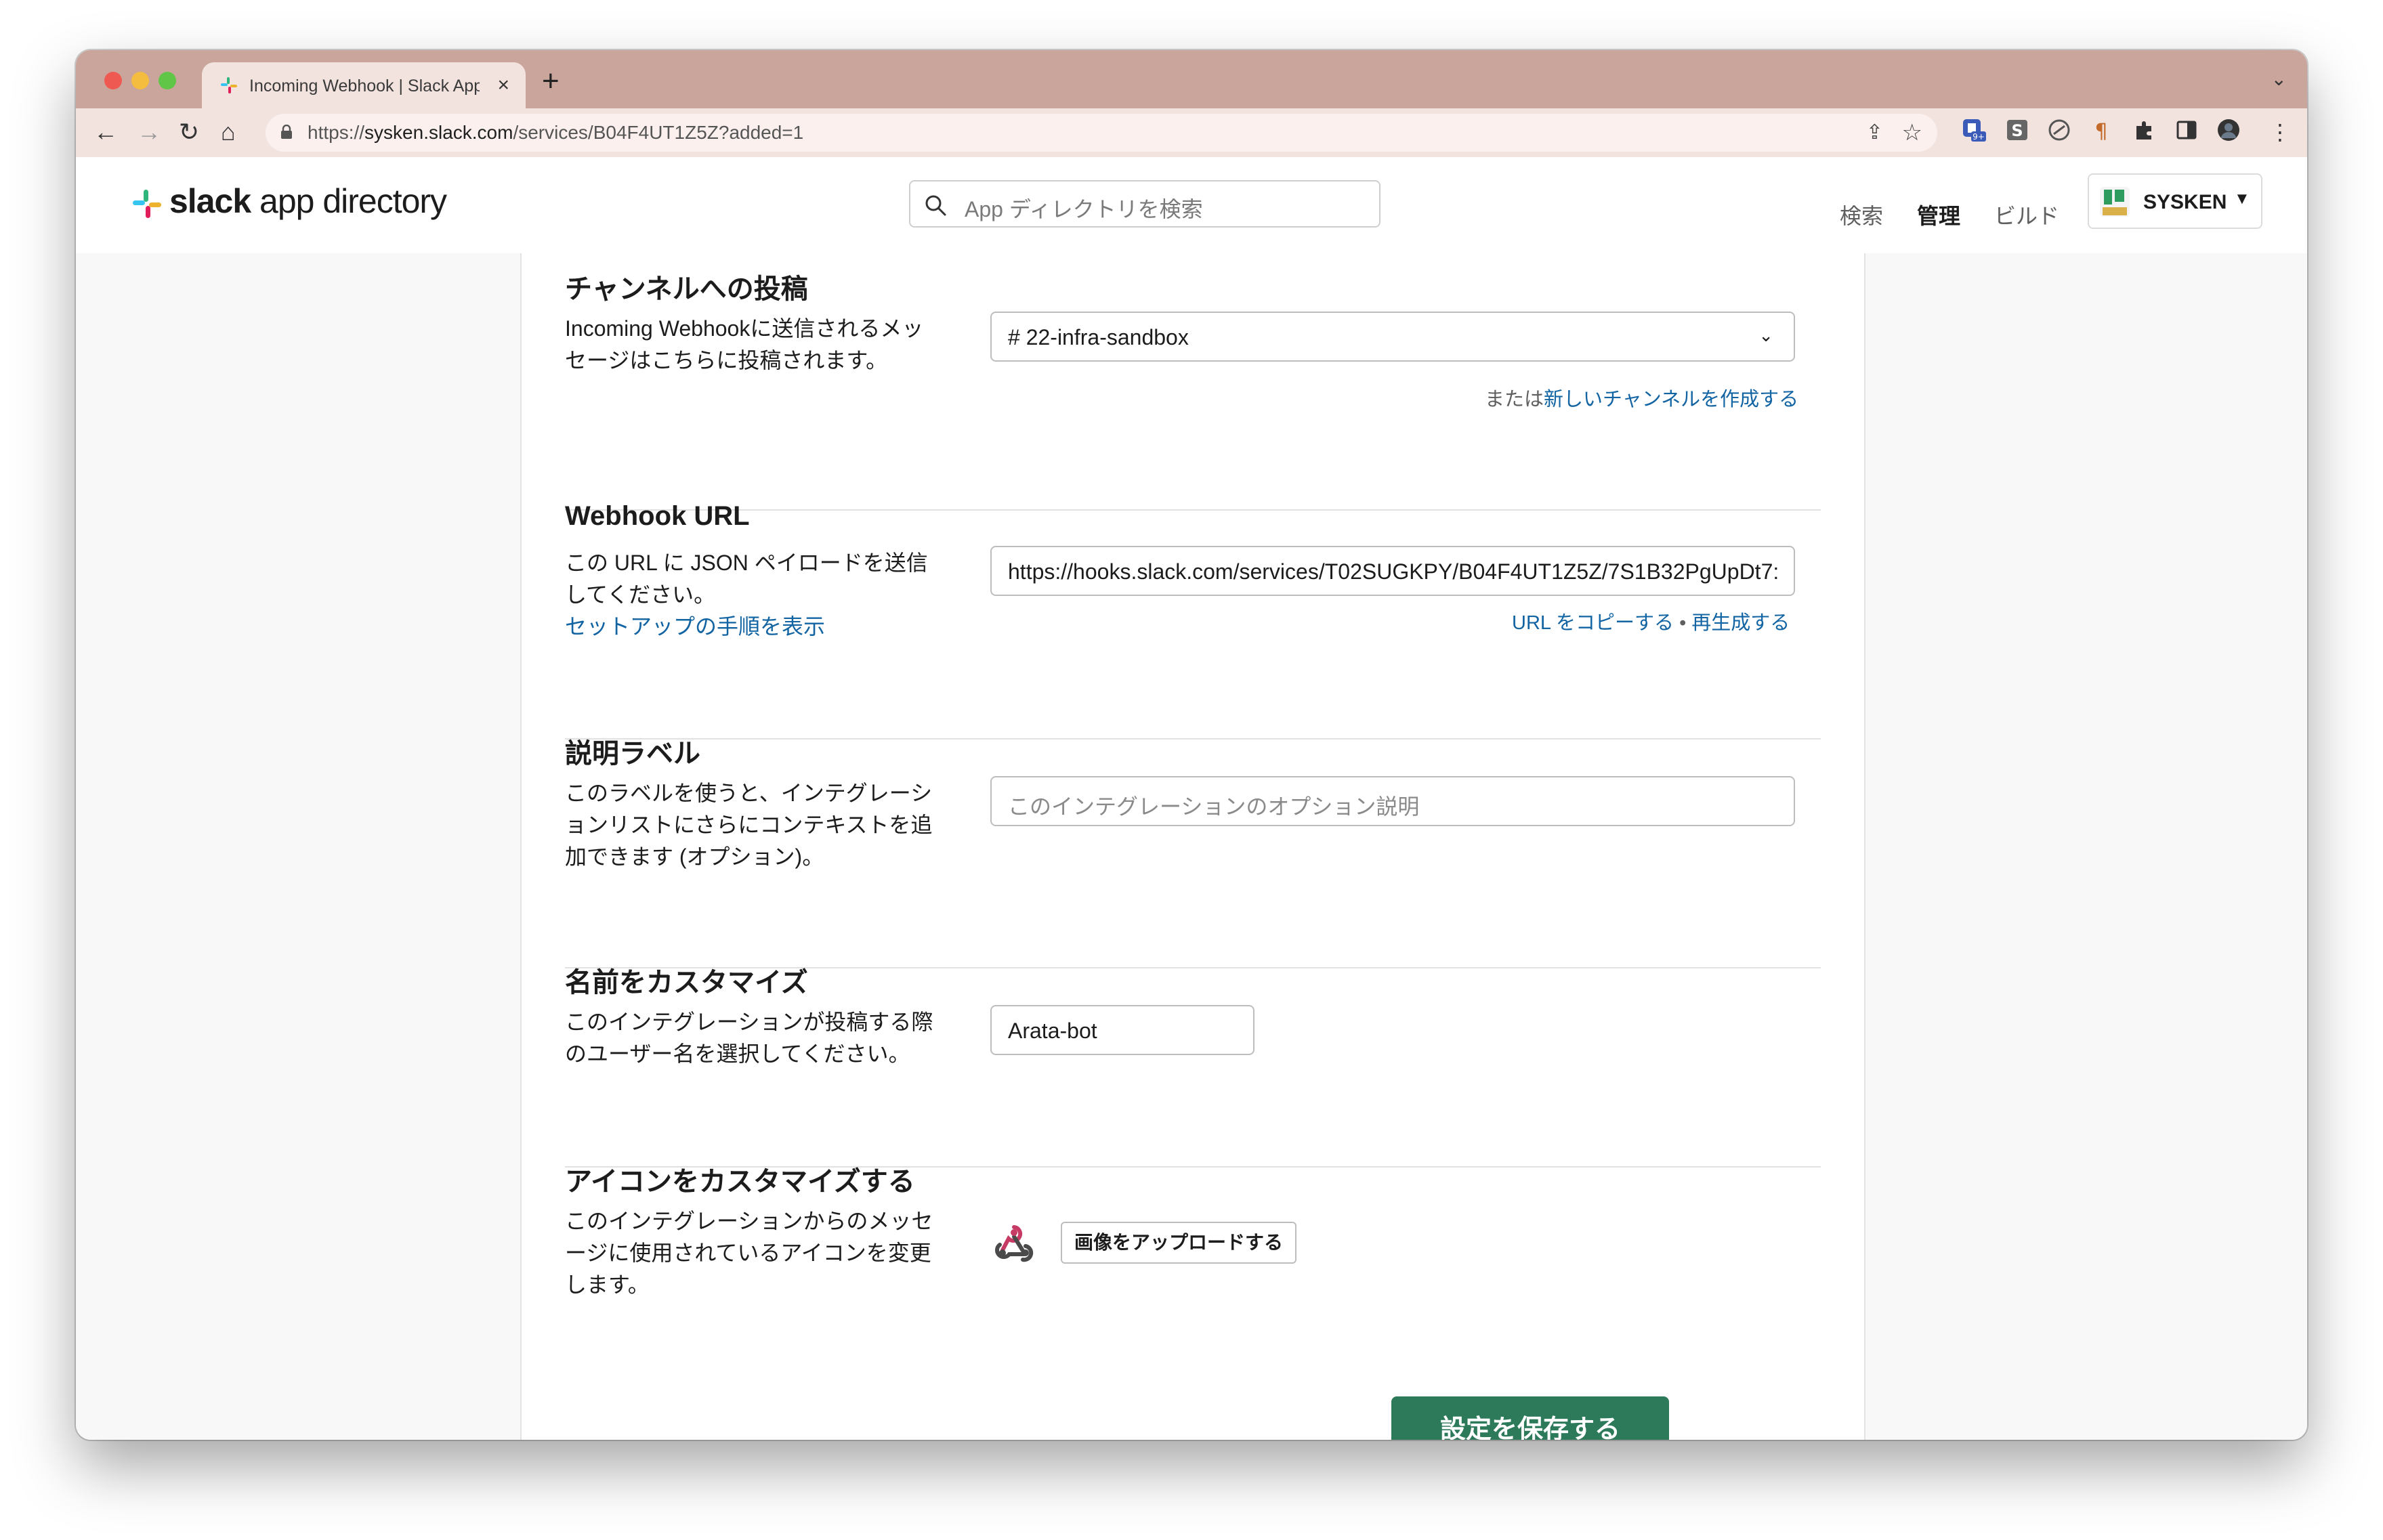  I want to click on name-section-description: このインテグレーションが投稿する際のユーザー名を選択してください。, so click(749, 1038).